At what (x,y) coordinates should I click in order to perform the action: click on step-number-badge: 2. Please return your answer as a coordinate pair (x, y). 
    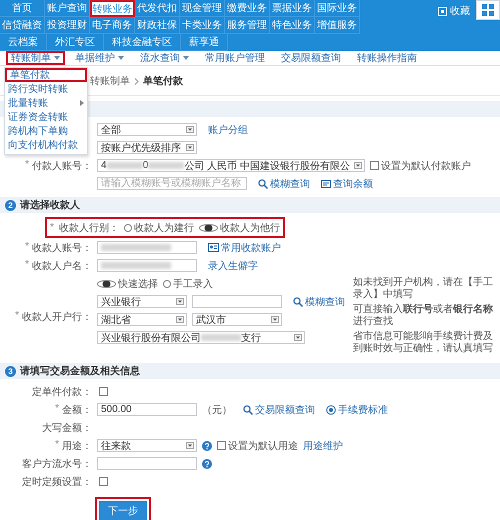
    Looking at the image, I should click on (10, 205).